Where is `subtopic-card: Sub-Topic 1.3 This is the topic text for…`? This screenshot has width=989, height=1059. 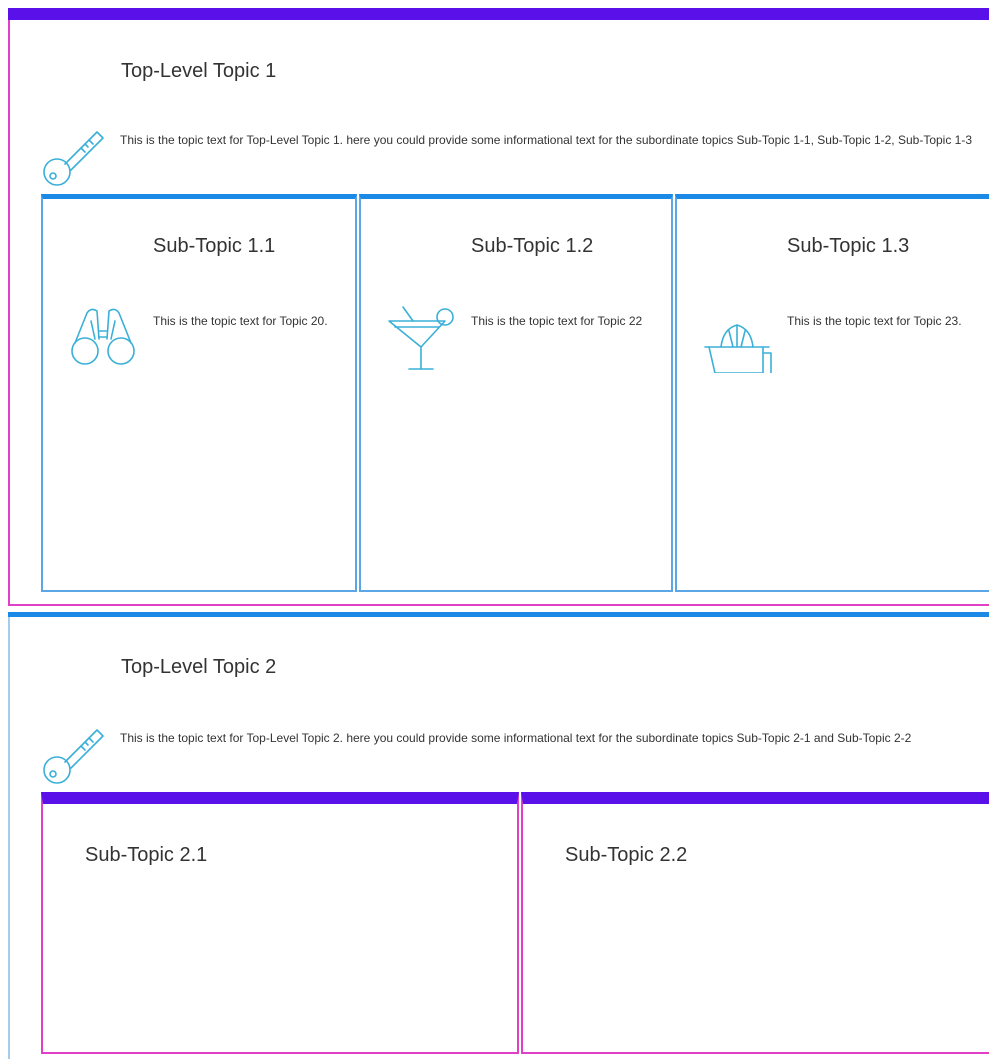
subtopic-card: Sub-Topic 1.3 This is the topic text for… is located at coordinates (832, 393).